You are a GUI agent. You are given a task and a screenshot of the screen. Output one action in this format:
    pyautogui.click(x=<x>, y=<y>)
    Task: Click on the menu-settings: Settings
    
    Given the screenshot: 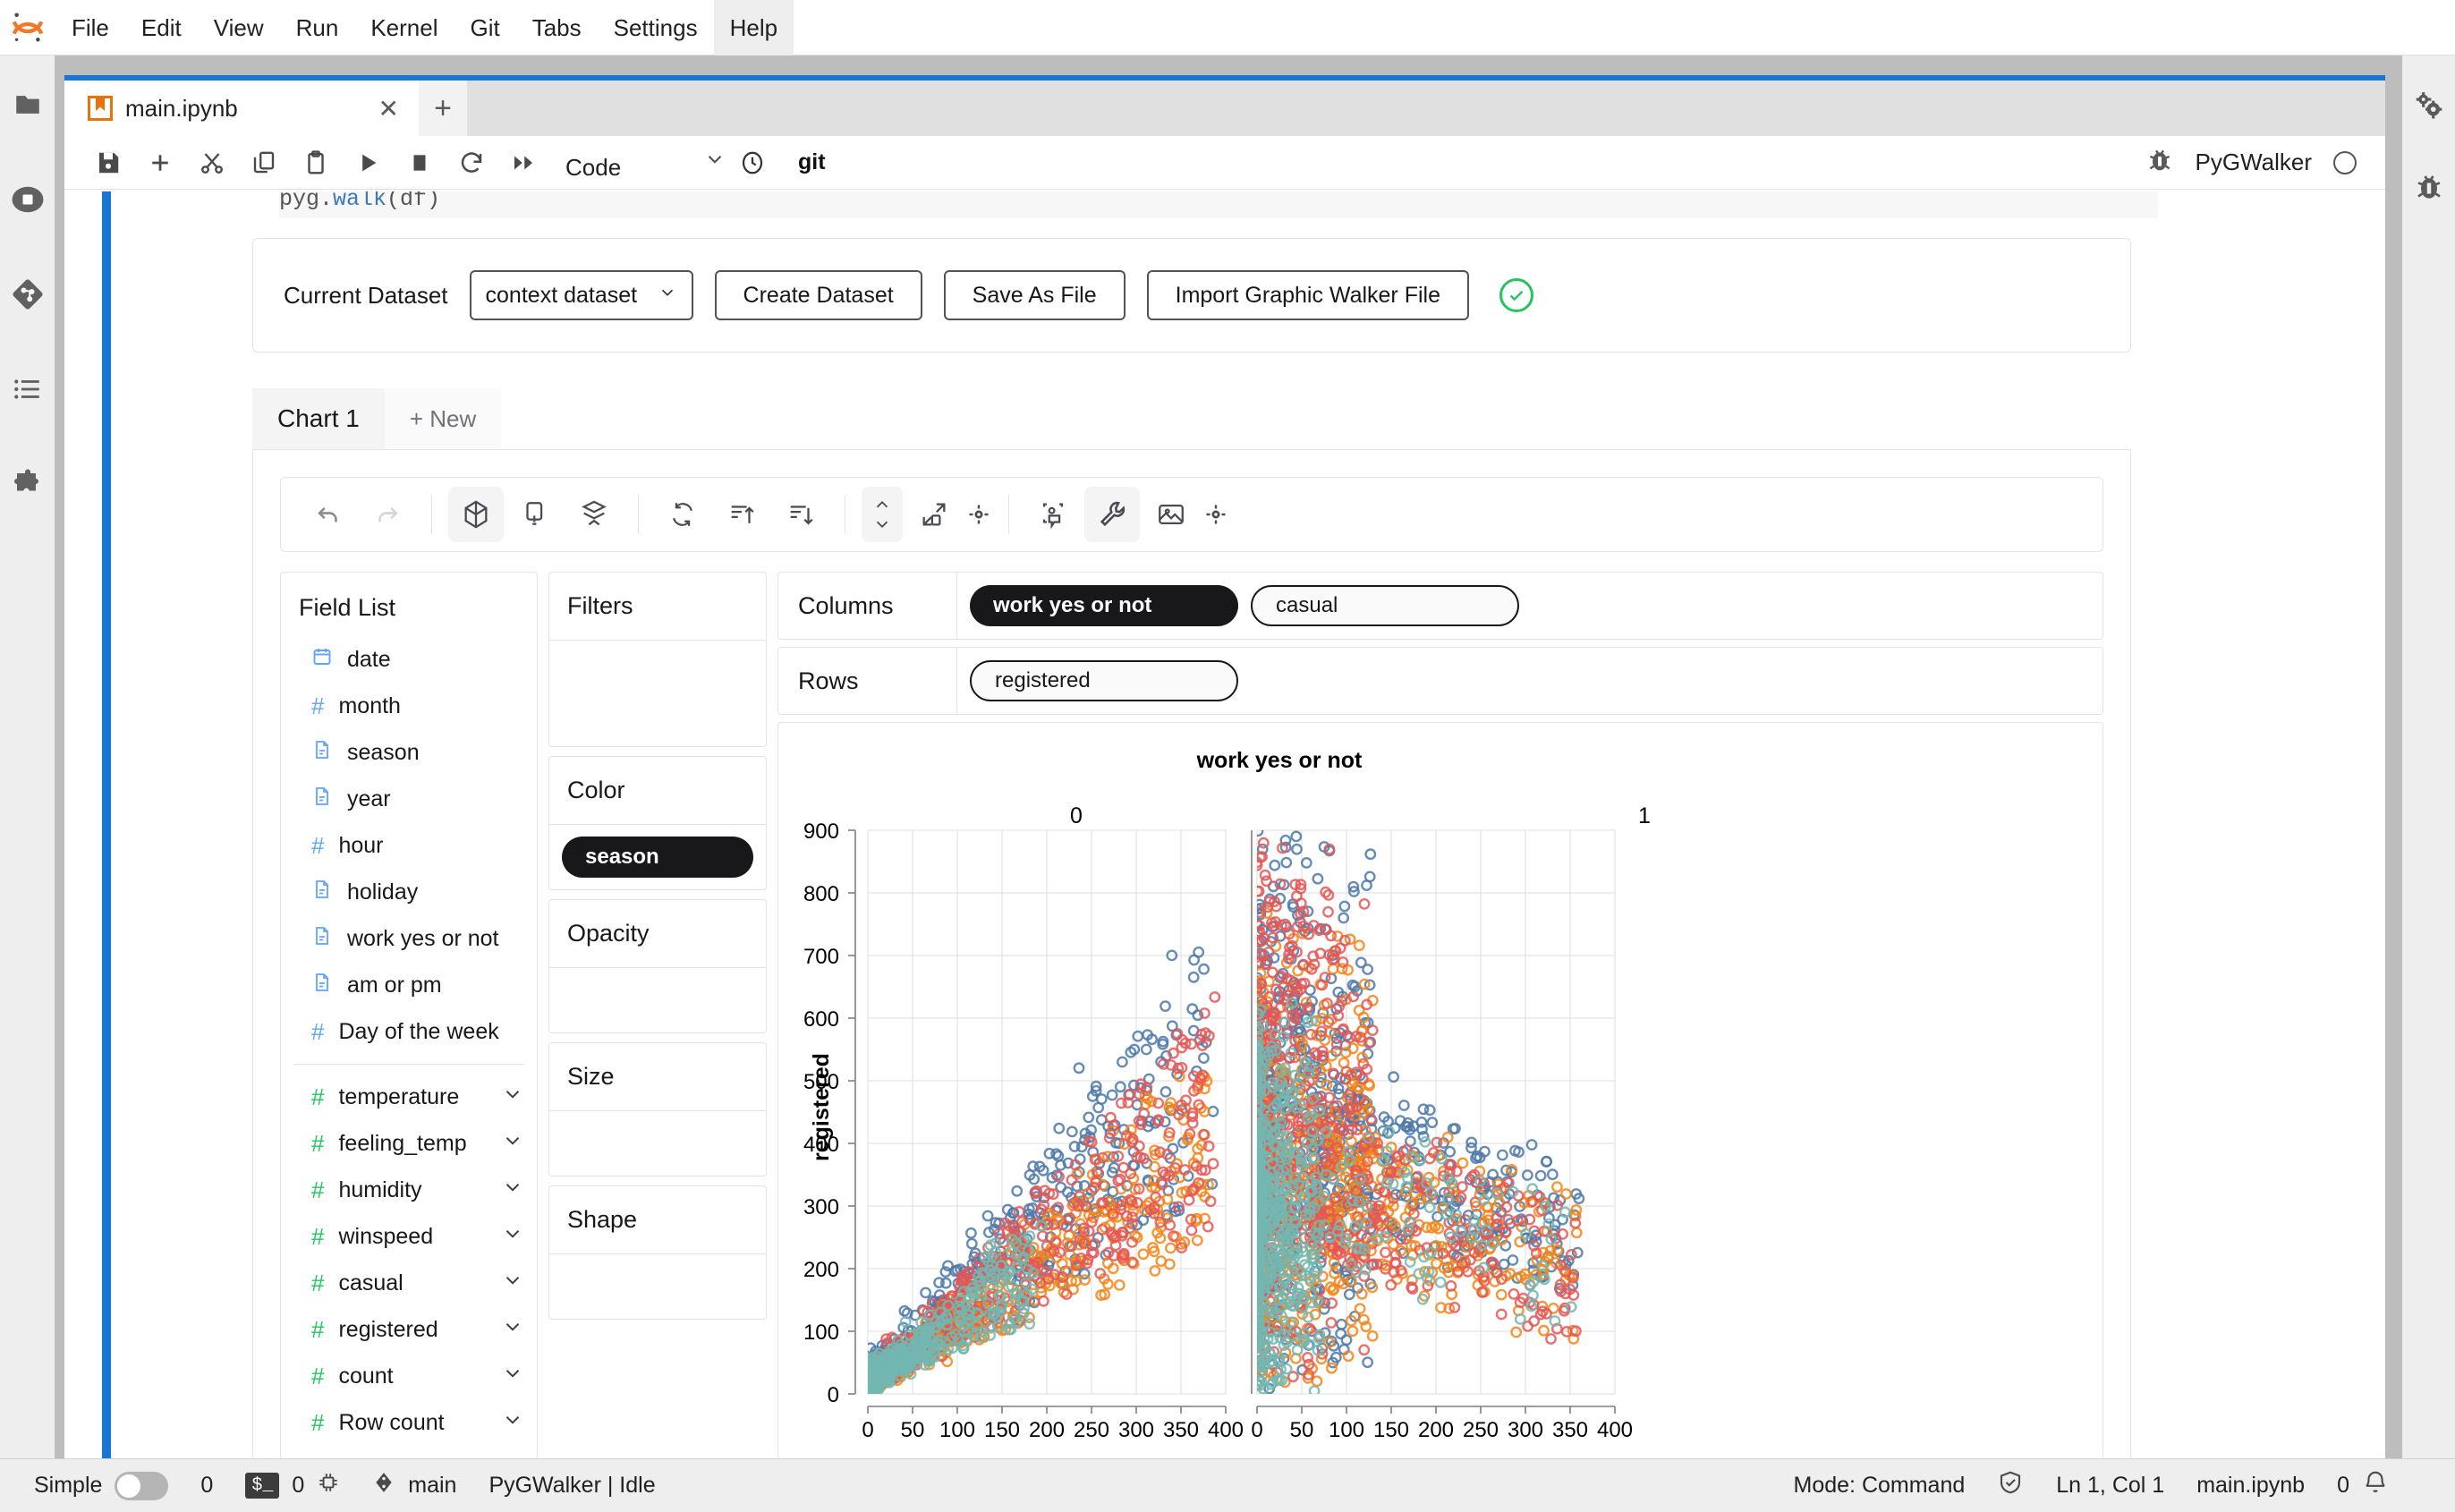 What is the action you would take?
    pyautogui.click(x=656, y=27)
    